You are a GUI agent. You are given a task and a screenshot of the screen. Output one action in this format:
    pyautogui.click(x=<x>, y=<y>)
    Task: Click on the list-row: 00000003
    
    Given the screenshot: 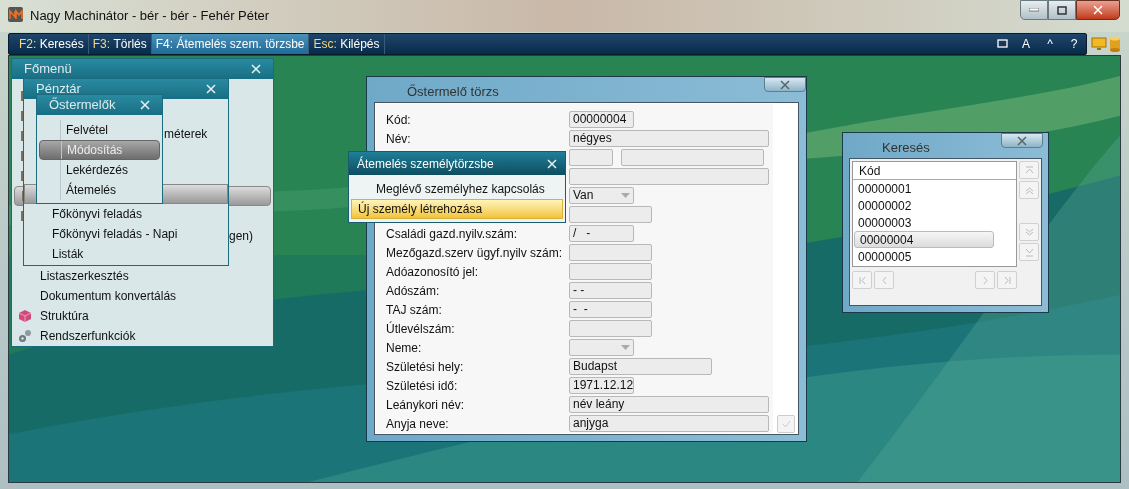 What is the action you would take?
    pyautogui.click(x=934, y=222)
    